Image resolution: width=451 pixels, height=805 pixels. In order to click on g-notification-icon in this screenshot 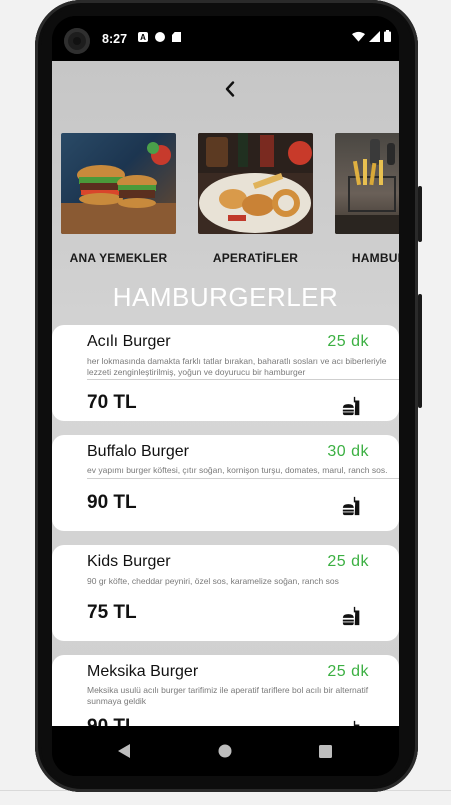, I will do `click(160, 37)`.